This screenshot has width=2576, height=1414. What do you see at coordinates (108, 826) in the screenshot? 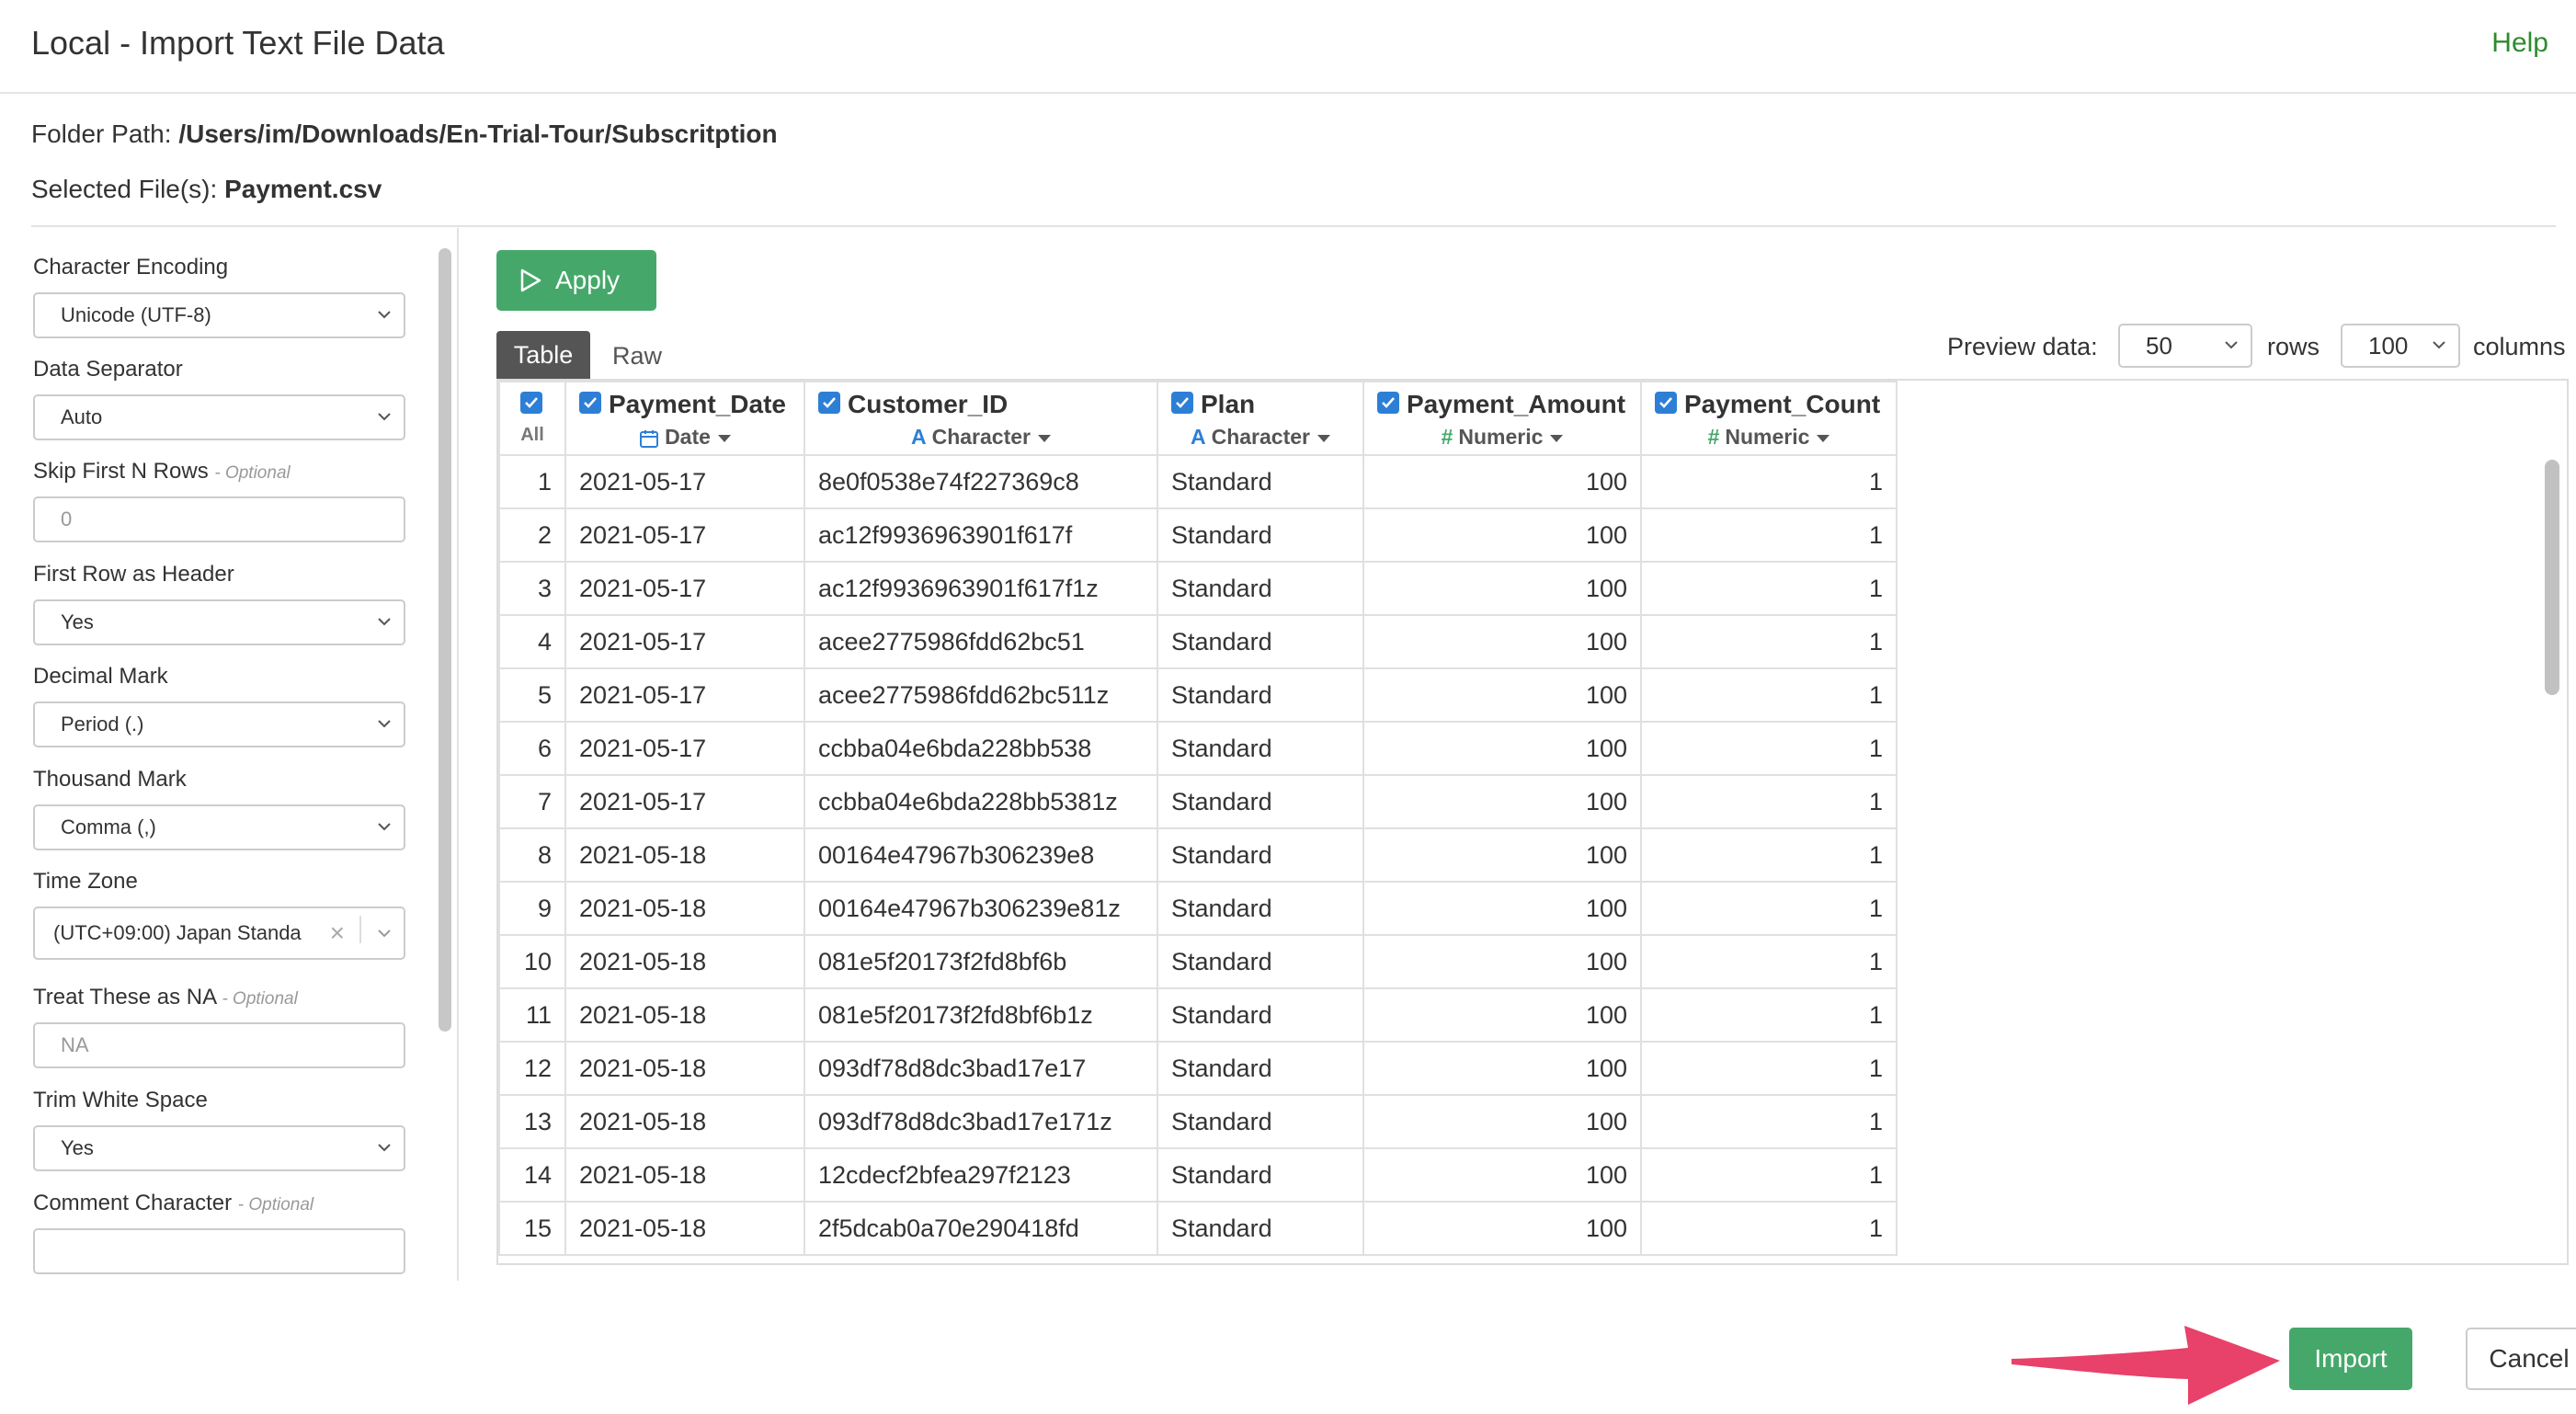
I see `thousand-value: Comma (,)` at bounding box center [108, 826].